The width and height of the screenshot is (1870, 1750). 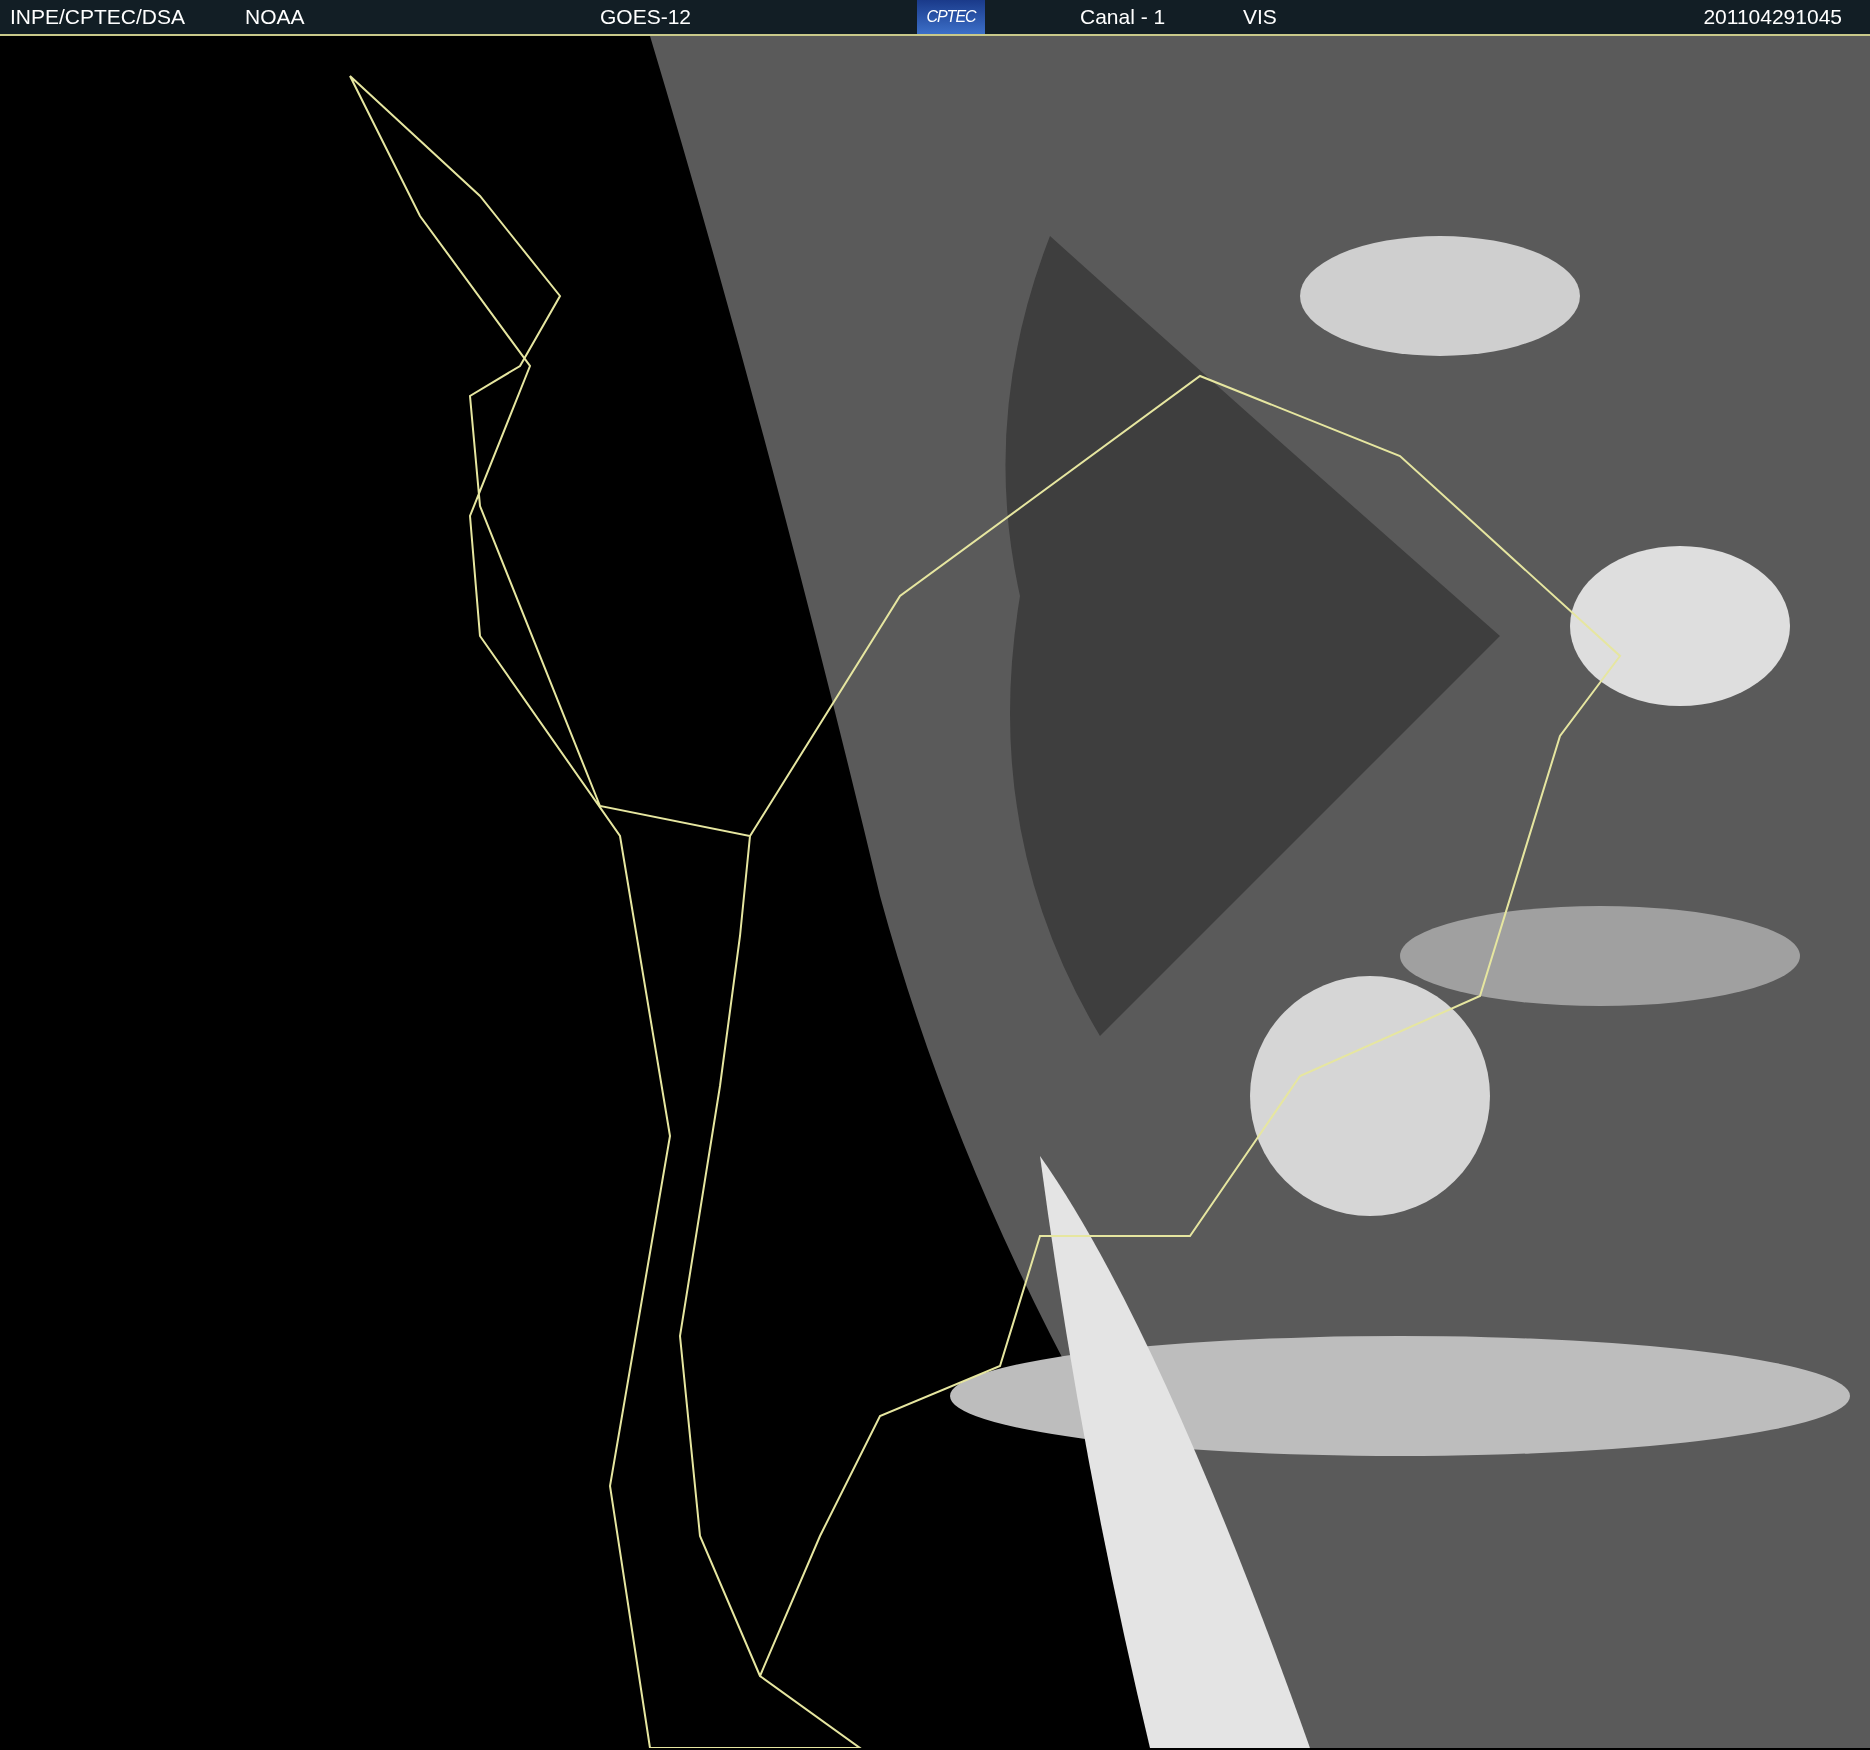 What do you see at coordinates (1260, 17) in the screenshot?
I see `band-label: VIS` at bounding box center [1260, 17].